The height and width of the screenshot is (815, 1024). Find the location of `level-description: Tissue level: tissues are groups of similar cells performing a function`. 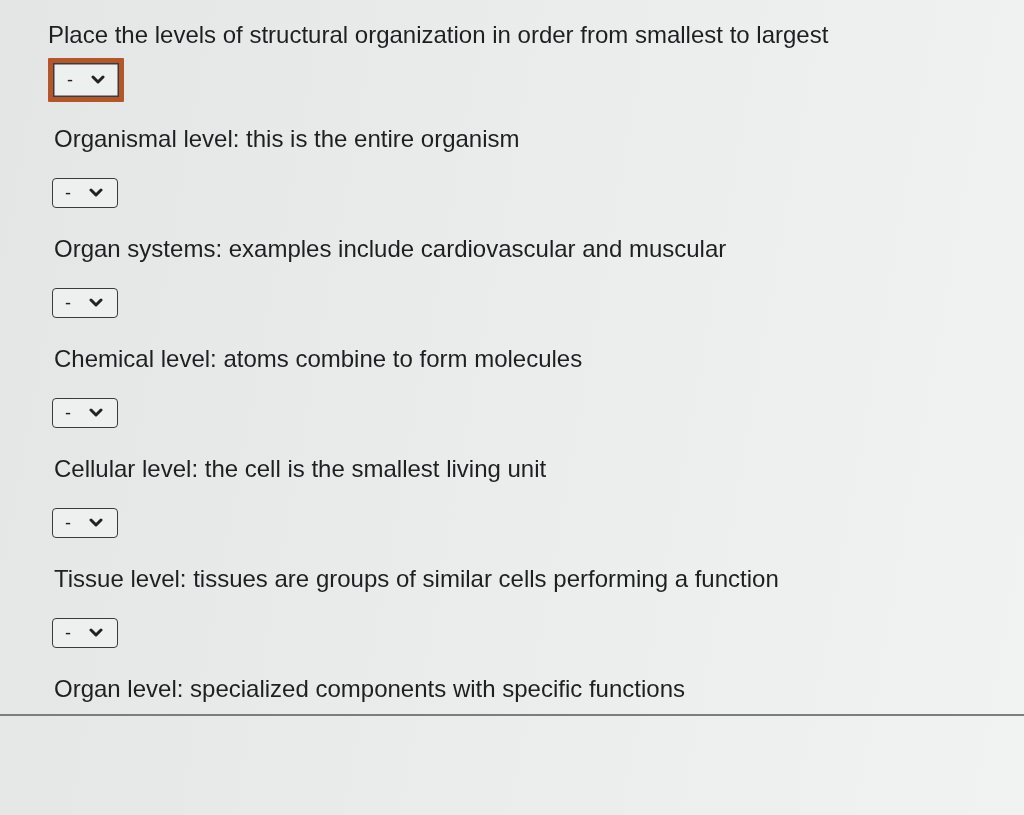

level-description: Tissue level: tissues are groups of similar cells performing a function is located at coordinates (416, 579).